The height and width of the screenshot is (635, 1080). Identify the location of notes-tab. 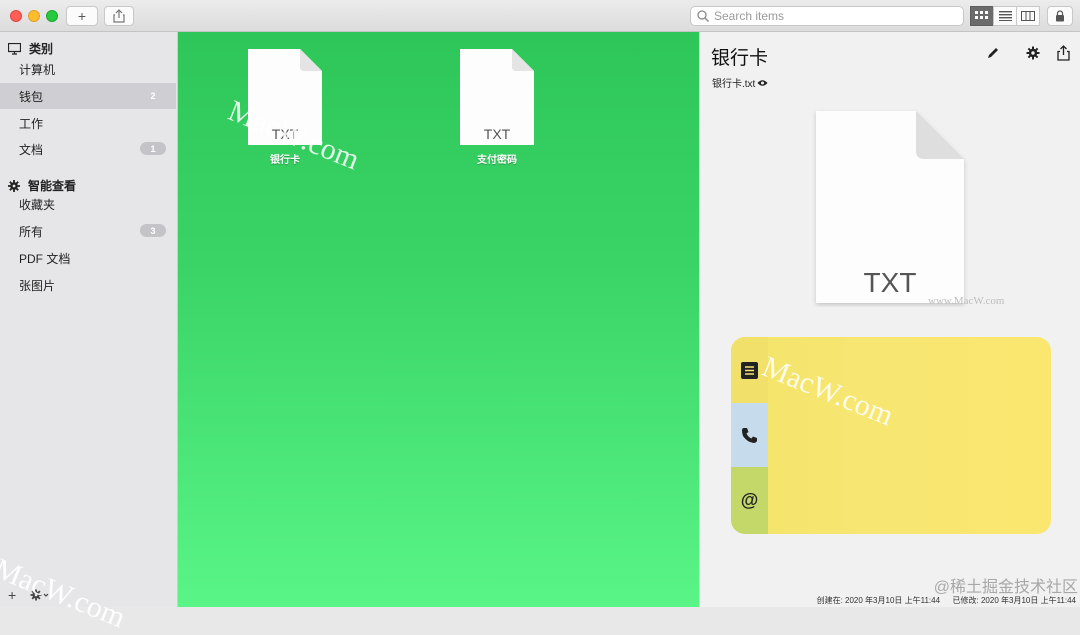
(749, 370).